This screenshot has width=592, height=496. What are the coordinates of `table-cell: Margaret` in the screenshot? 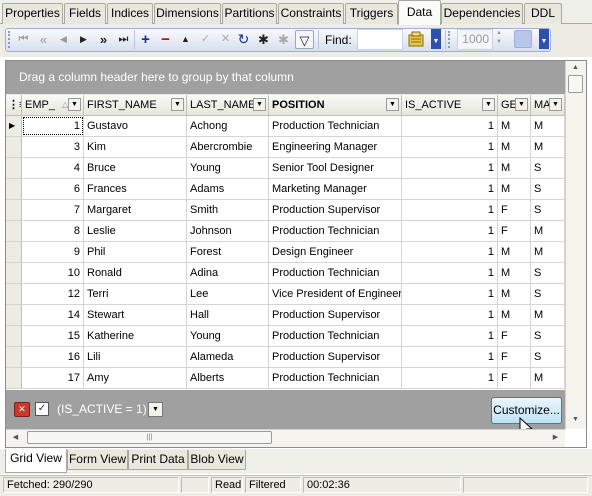 It's located at (135, 210).